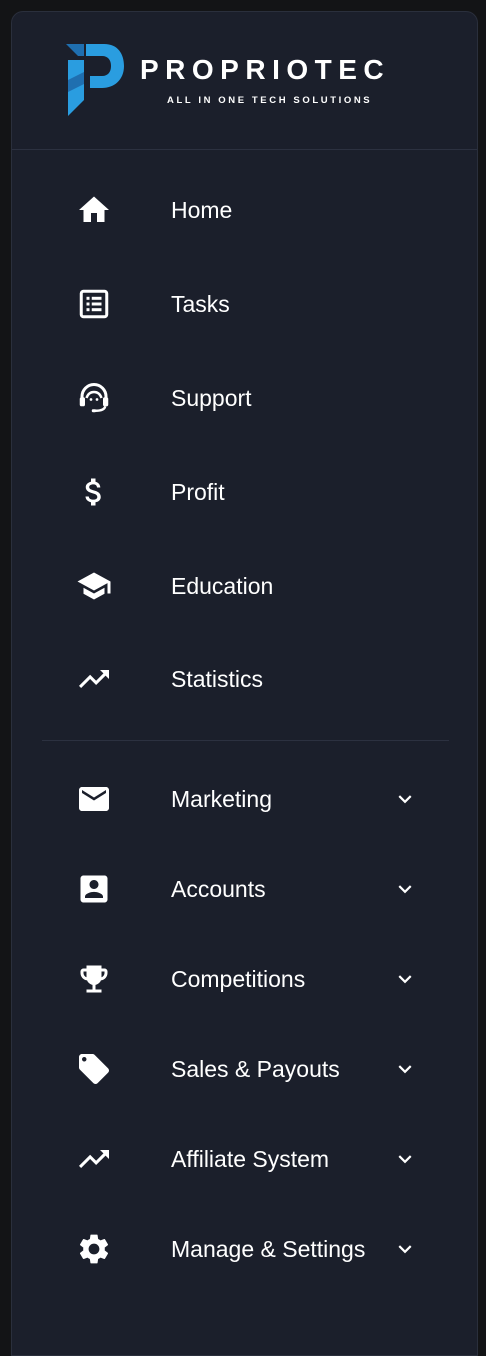 The image size is (486, 1356). Describe the element at coordinates (255, 1069) in the screenshot. I see `nav-label: Sales & Payouts` at that location.